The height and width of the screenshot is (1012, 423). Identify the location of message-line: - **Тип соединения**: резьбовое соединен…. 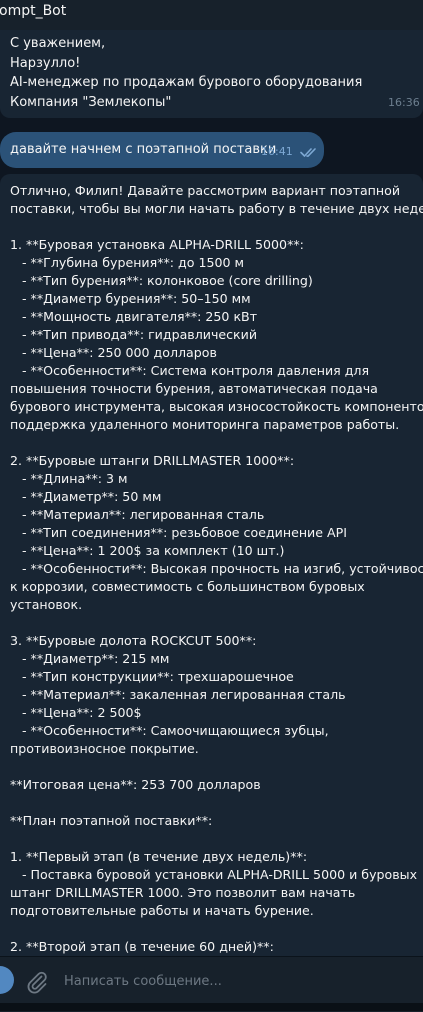
(178, 532).